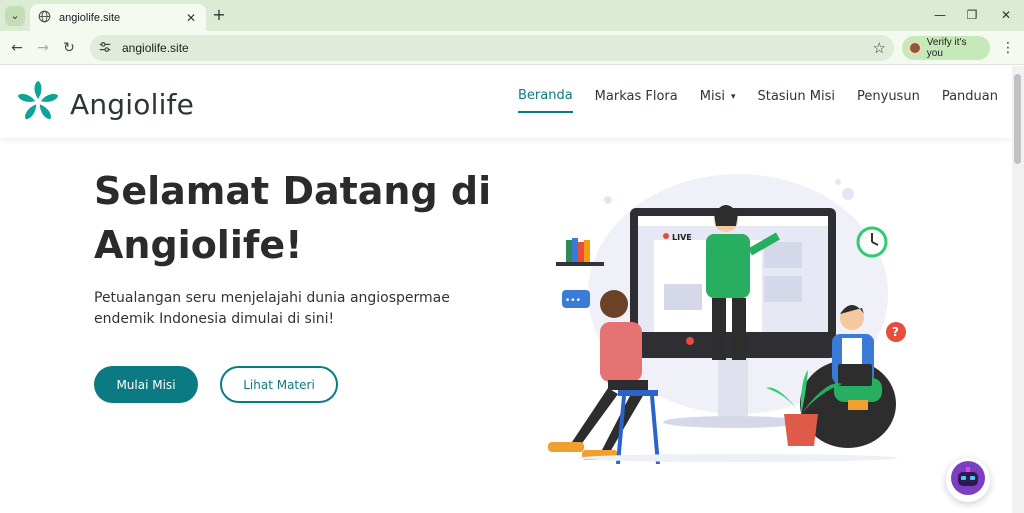 The width and height of the screenshot is (1024, 513). I want to click on avatar, so click(915, 48).